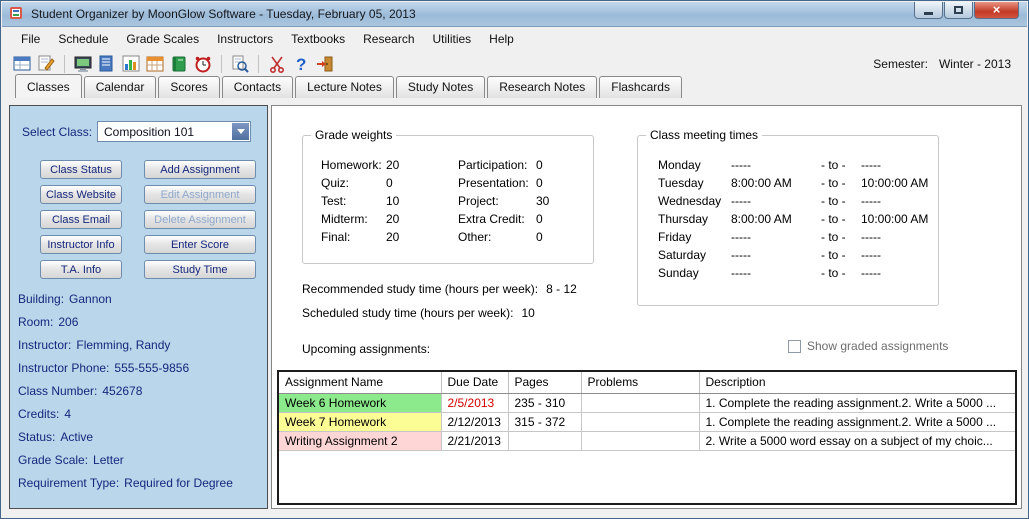  Describe the element at coordinates (501, 39) in the screenshot. I see `menu-help: Help` at that location.